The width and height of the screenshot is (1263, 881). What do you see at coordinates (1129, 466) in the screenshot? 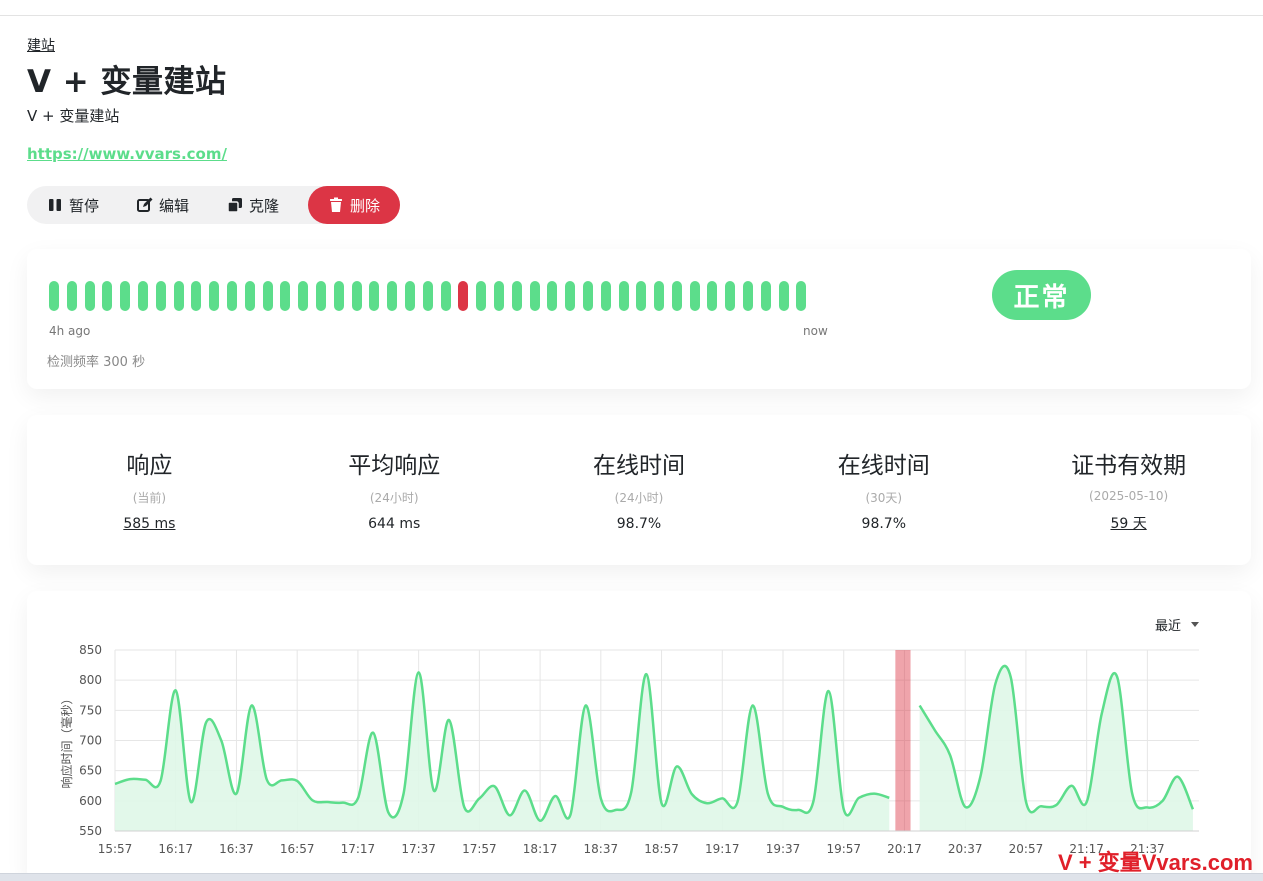
I see `stat-title: 证书有效期` at bounding box center [1129, 466].